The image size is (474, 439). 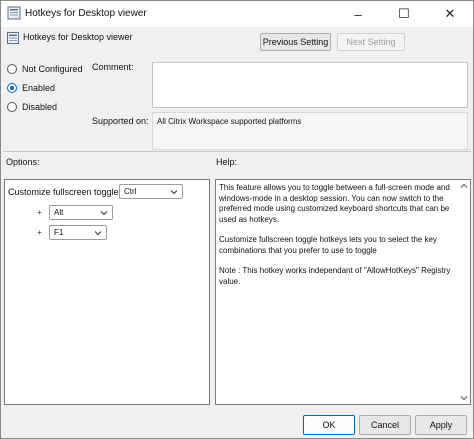 I want to click on scroll-up-arrow-icon, so click(x=464, y=186).